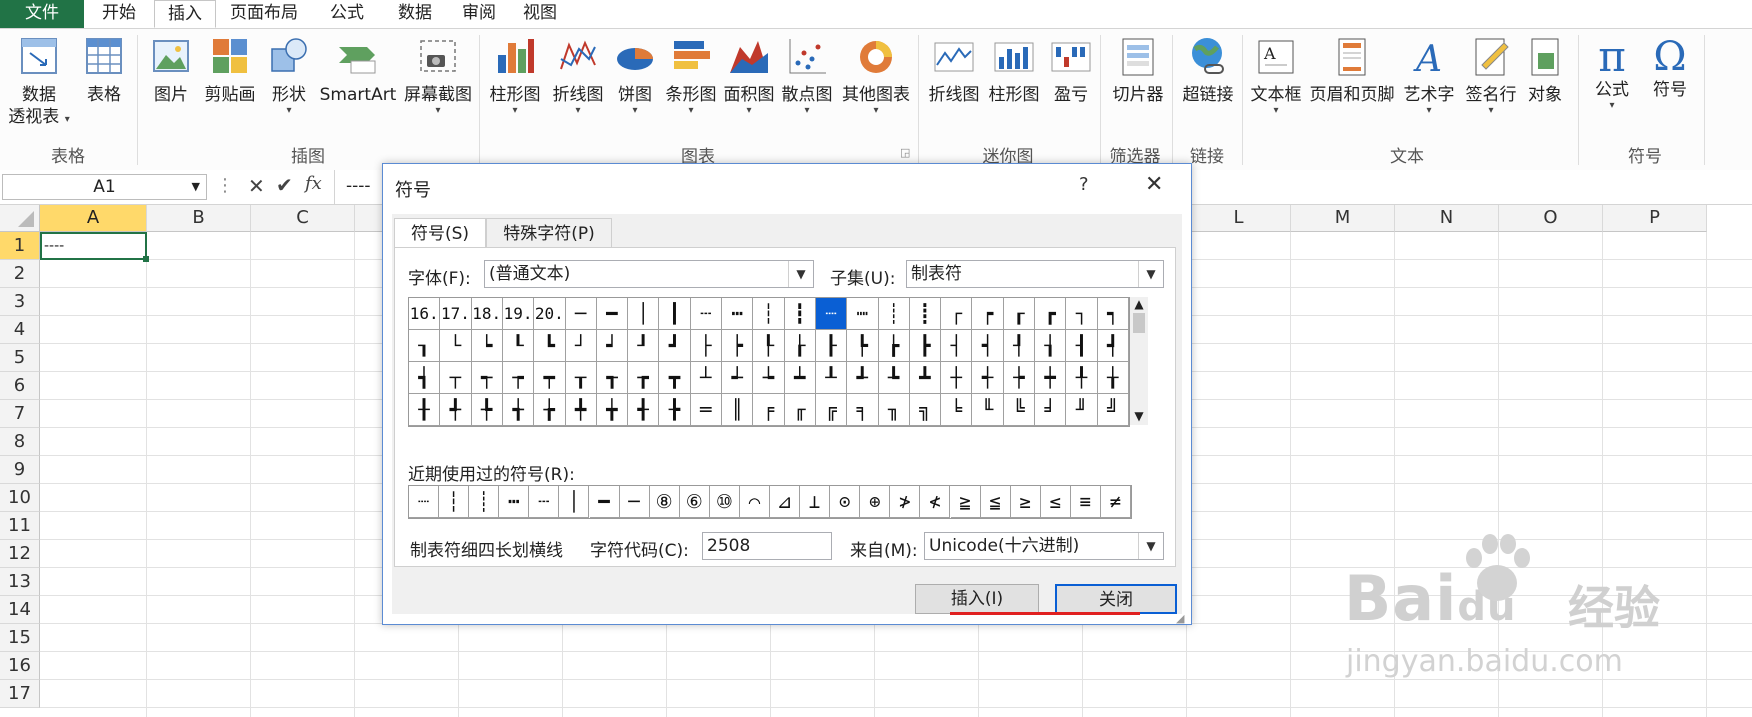 The image size is (1752, 717). What do you see at coordinates (831, 314) in the screenshot?
I see `symbol-cell-selected: ┈` at bounding box center [831, 314].